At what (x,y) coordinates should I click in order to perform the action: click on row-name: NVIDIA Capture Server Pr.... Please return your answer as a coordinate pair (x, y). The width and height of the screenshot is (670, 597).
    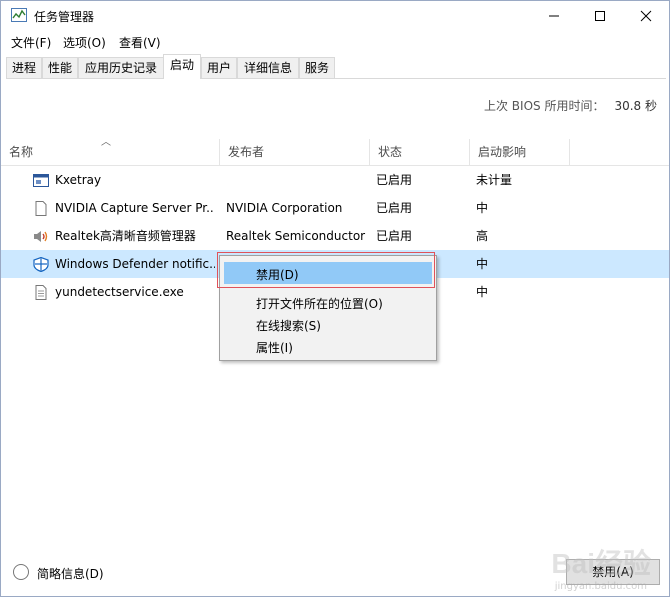
    Looking at the image, I should click on (135, 208).